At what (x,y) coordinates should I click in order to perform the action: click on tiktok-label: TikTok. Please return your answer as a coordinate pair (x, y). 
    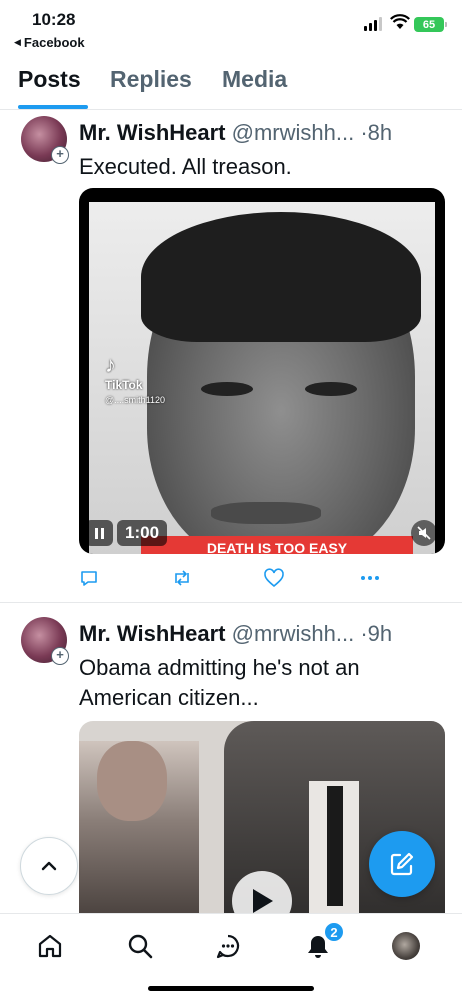
    Looking at the image, I should click on (124, 385).